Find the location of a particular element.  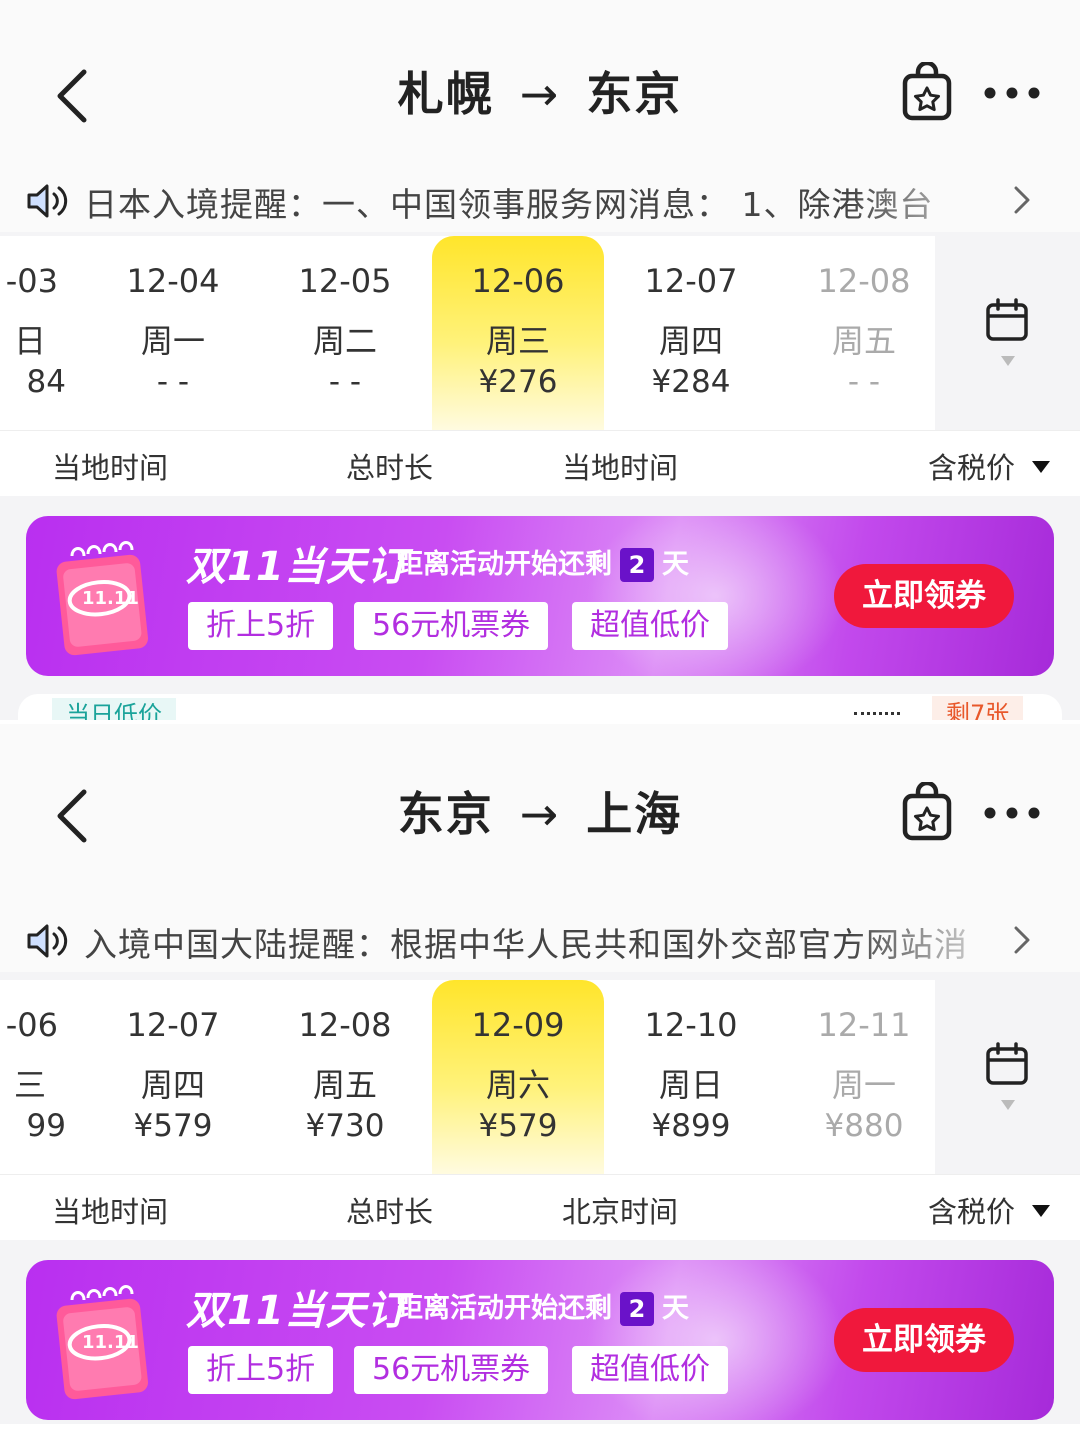

price-label: ¥880 is located at coordinates (864, 1126).